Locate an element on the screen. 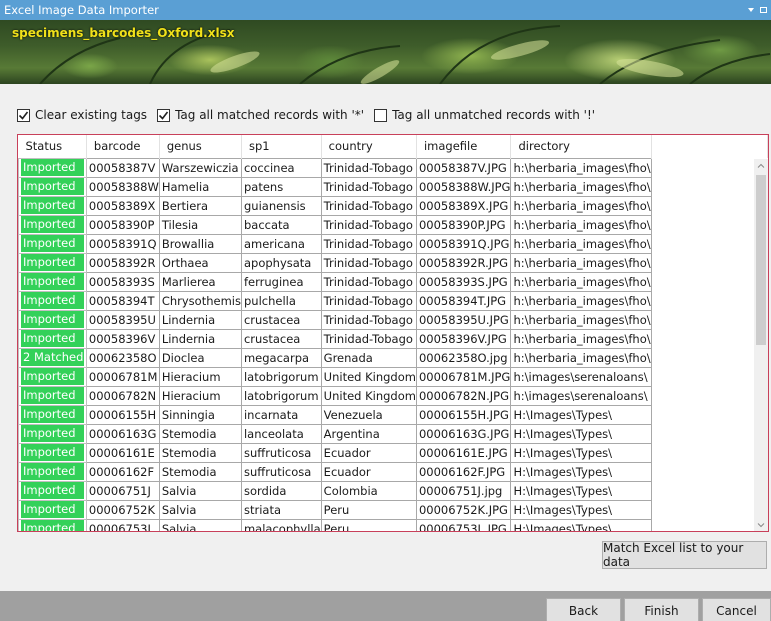 The image size is (771, 621). imagefile-cell: 00006155H.JPG is located at coordinates (463, 414).